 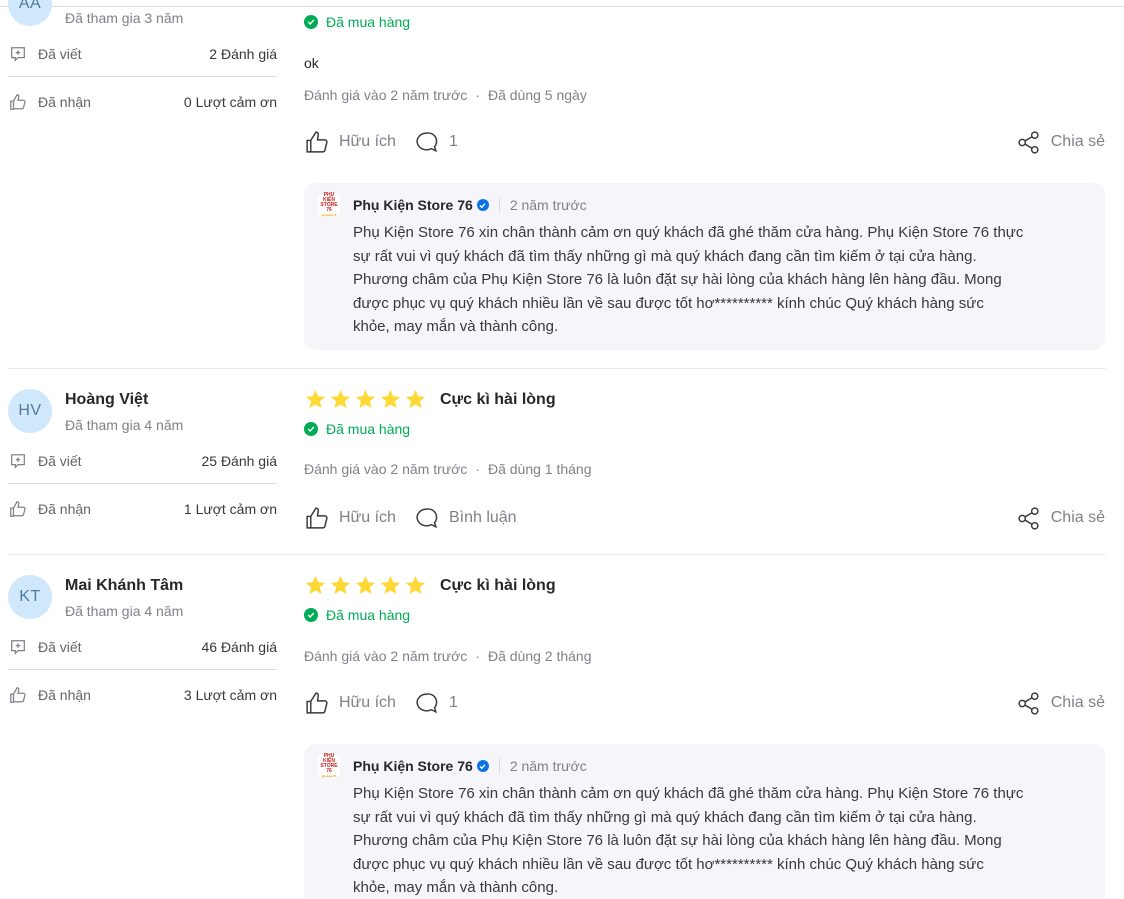 I want to click on reviewer-name: Hoàng Việt, so click(x=107, y=399).